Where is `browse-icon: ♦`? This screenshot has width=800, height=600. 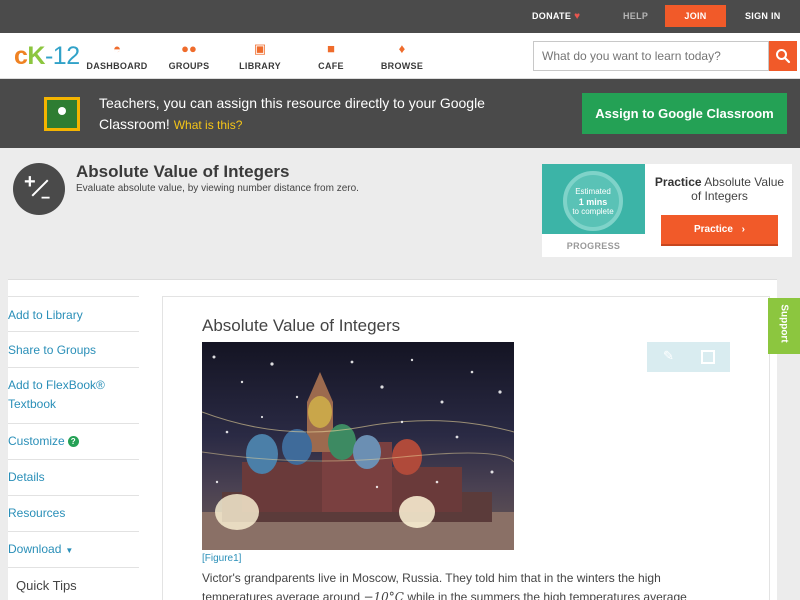
browse-icon: ♦ is located at coordinates (402, 48).